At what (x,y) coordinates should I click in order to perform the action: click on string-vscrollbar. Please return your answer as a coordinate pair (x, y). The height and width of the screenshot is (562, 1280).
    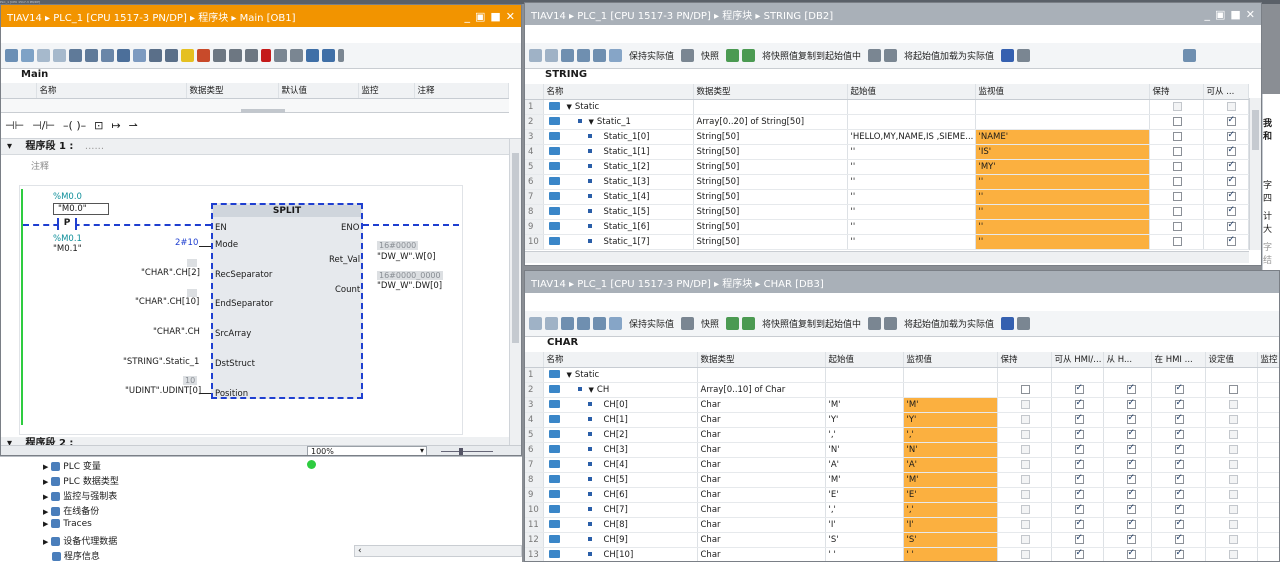
    Looking at the image, I should click on (1255, 174).